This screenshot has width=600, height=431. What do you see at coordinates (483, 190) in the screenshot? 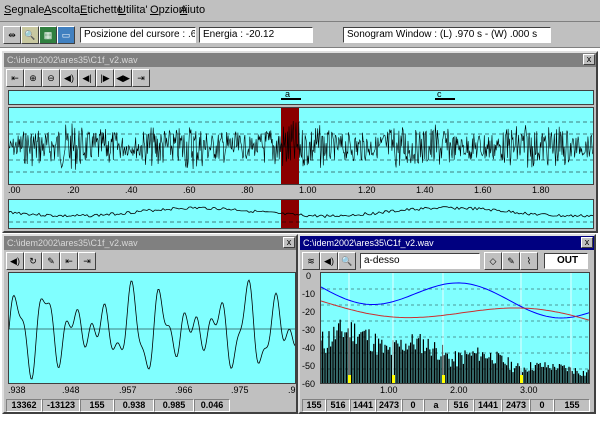
I see `time-tick: 1.60` at bounding box center [483, 190].